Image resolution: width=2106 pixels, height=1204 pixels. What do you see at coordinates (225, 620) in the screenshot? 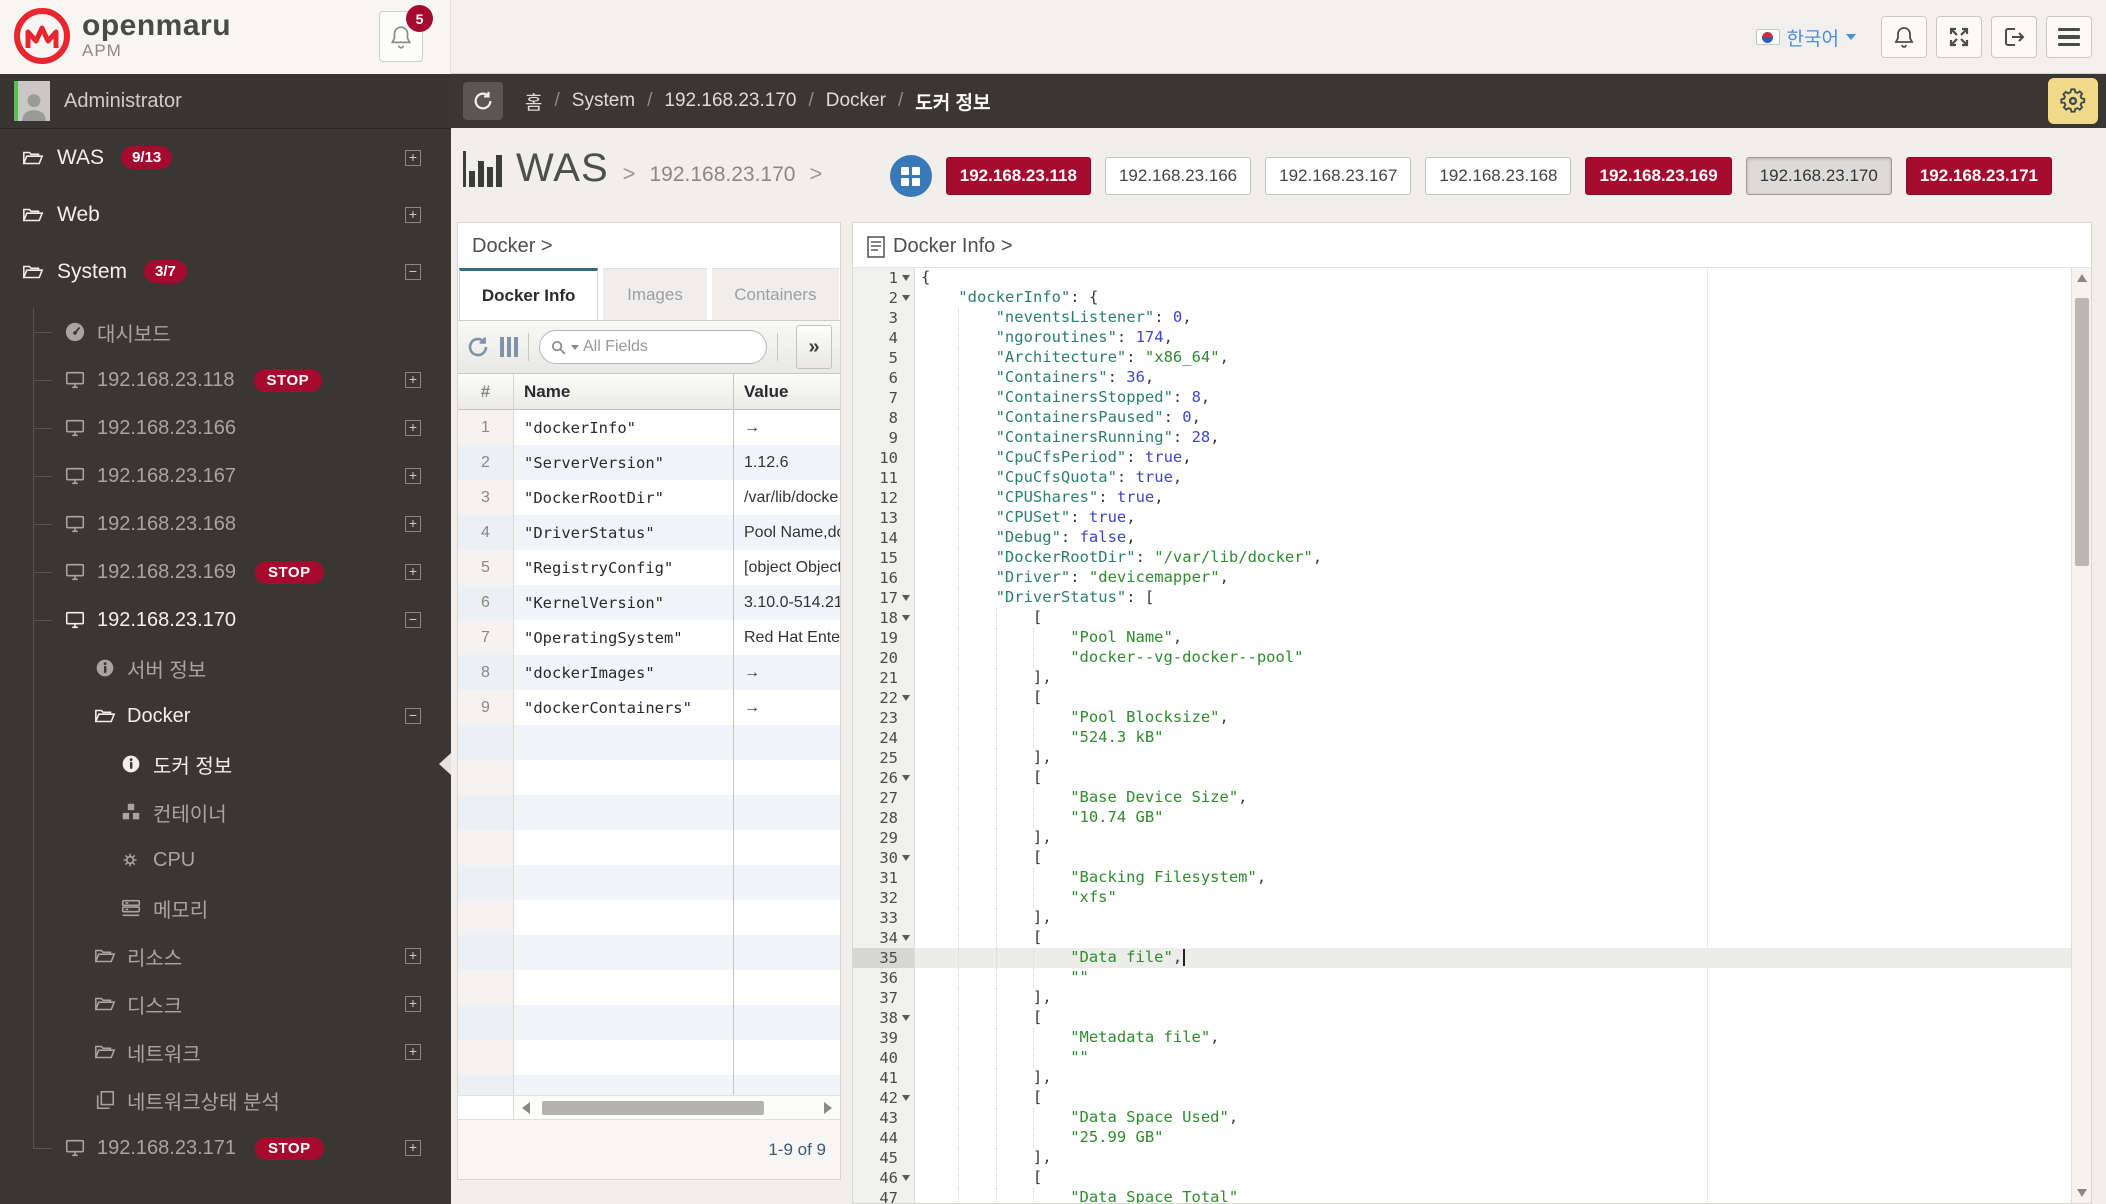
I see `sidebar-item-192.168.23.170: 192.168.23.170 −` at bounding box center [225, 620].